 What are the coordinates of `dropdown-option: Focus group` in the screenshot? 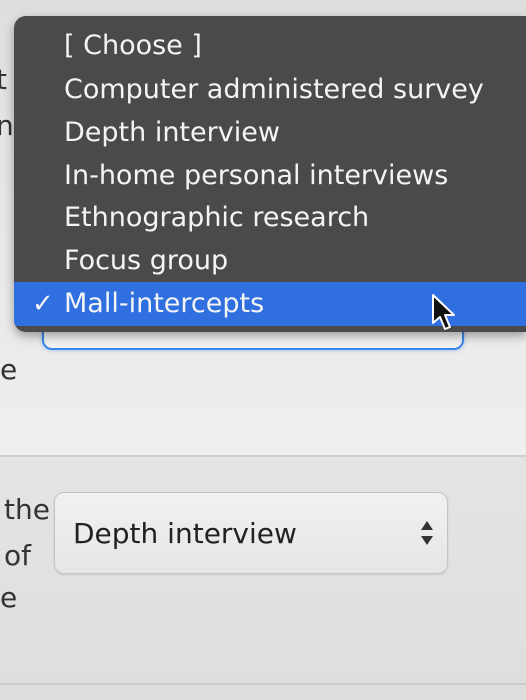 It's located at (270, 261).